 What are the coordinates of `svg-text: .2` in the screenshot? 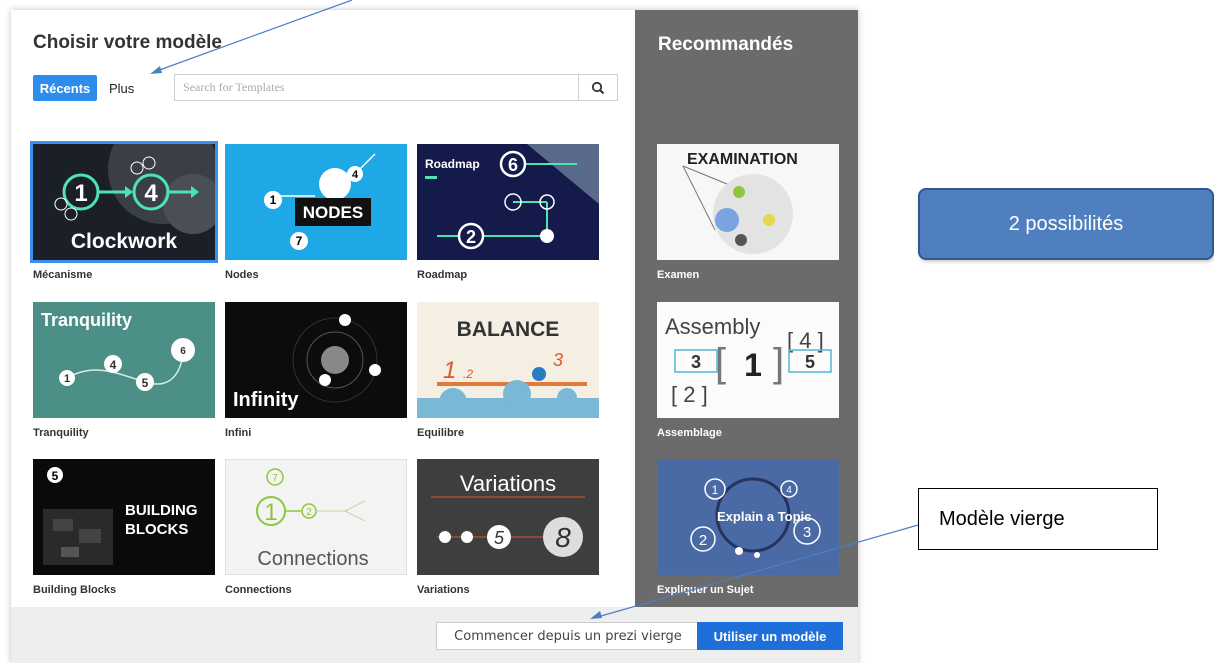 It's located at (468, 374).